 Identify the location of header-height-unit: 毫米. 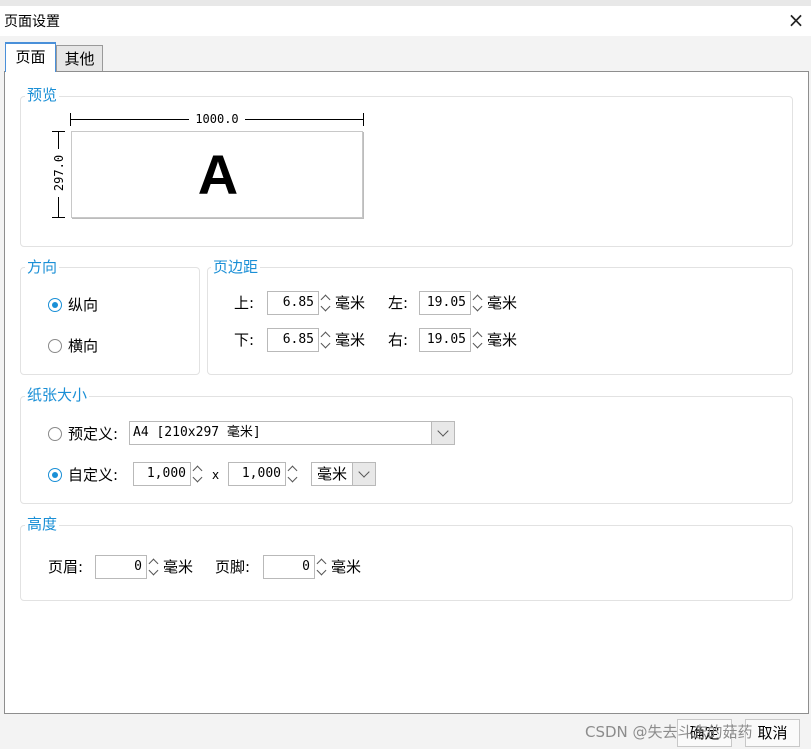
(178, 567).